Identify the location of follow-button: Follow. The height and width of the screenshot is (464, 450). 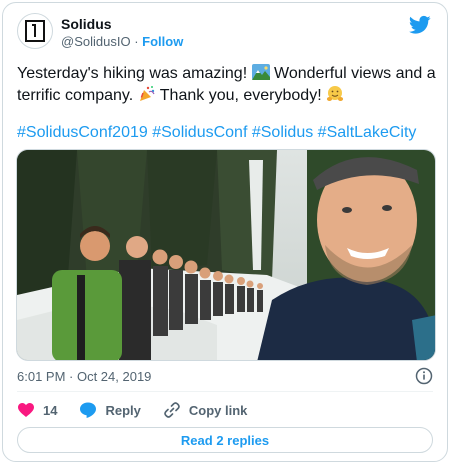
(162, 41).